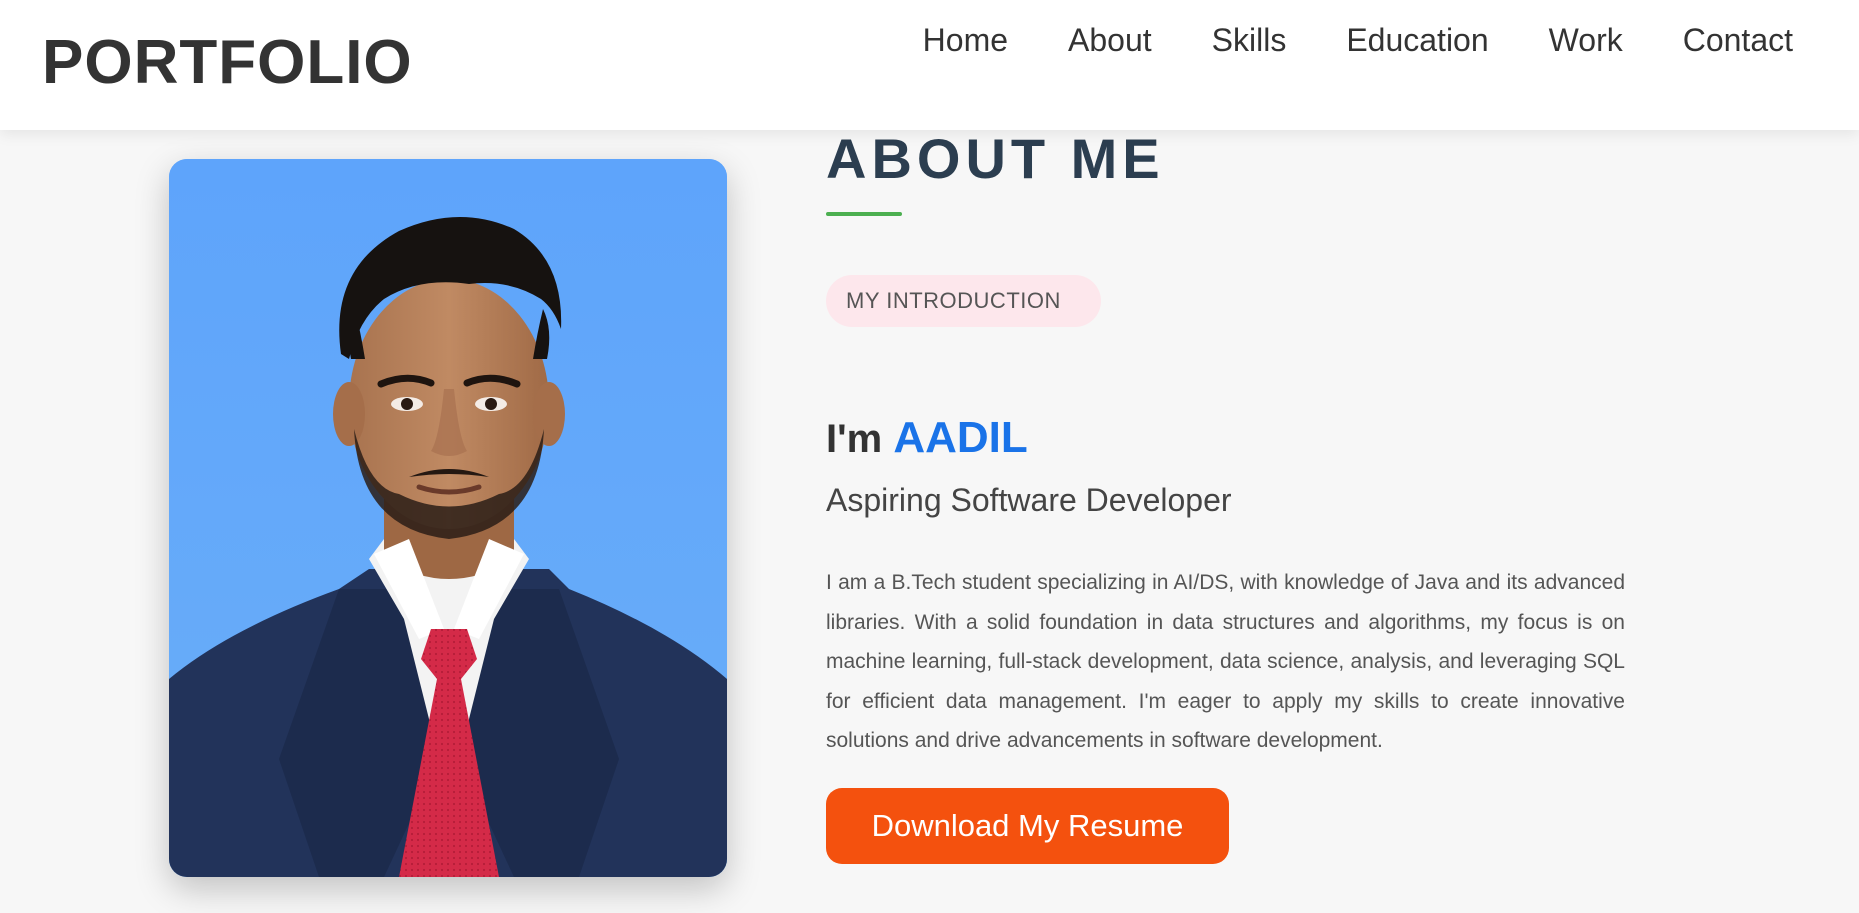  What do you see at coordinates (960, 437) in the screenshot?
I see `person-name: AADIL` at bounding box center [960, 437].